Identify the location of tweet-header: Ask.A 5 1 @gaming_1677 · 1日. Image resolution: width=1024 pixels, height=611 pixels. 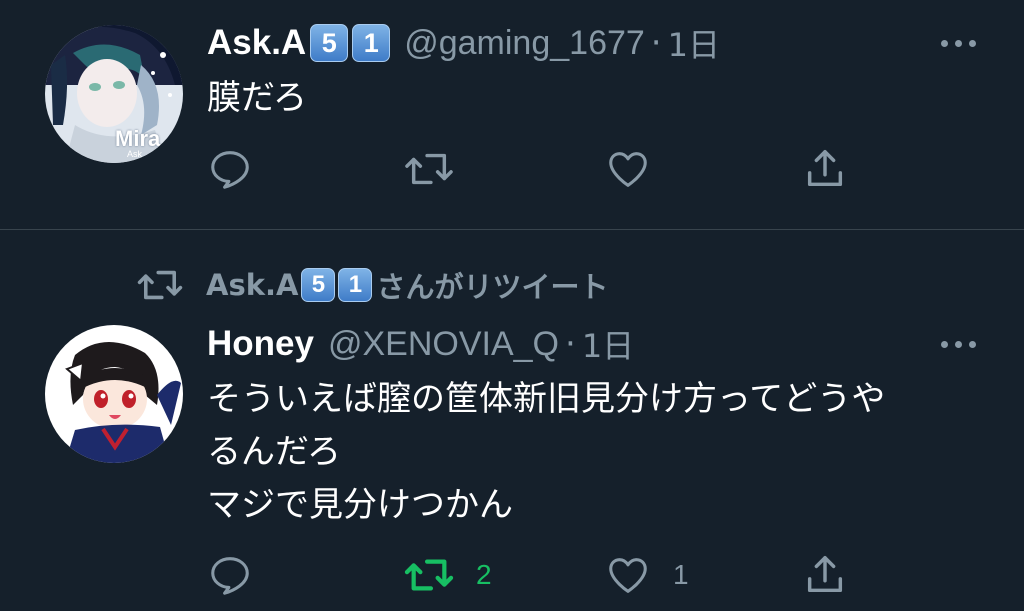
(463, 43).